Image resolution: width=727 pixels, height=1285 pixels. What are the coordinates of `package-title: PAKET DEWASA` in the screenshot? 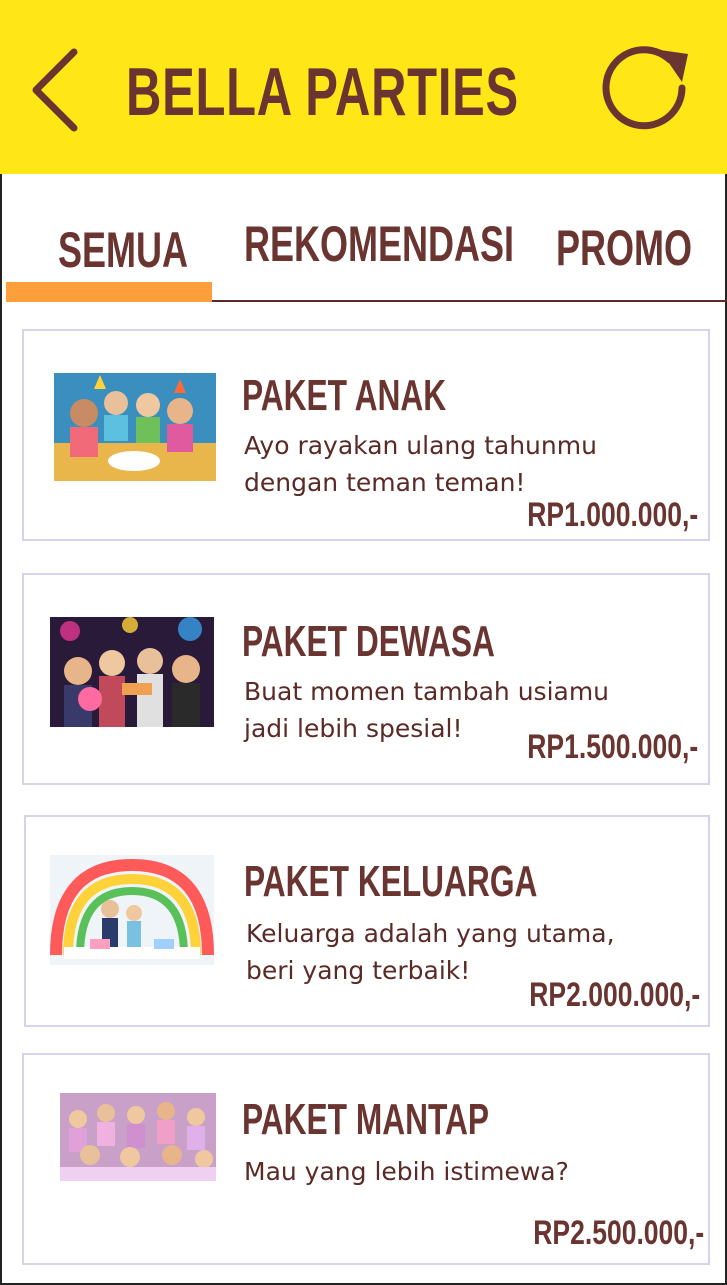 It's located at (368, 641).